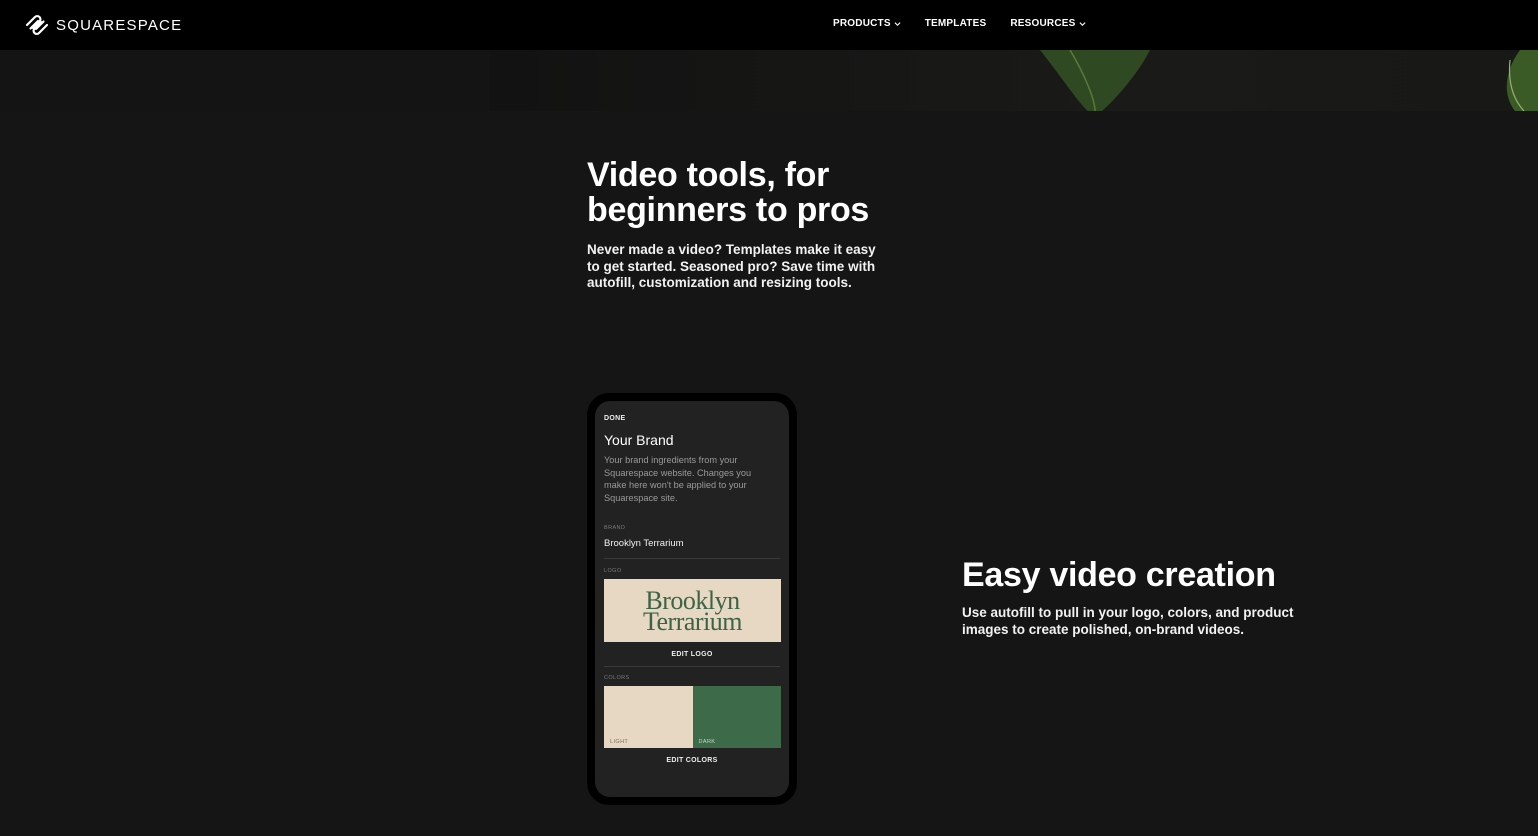 The image size is (1538, 836). Describe the element at coordinates (613, 571) in the screenshot. I see `logo-field-label: LOGO` at that location.